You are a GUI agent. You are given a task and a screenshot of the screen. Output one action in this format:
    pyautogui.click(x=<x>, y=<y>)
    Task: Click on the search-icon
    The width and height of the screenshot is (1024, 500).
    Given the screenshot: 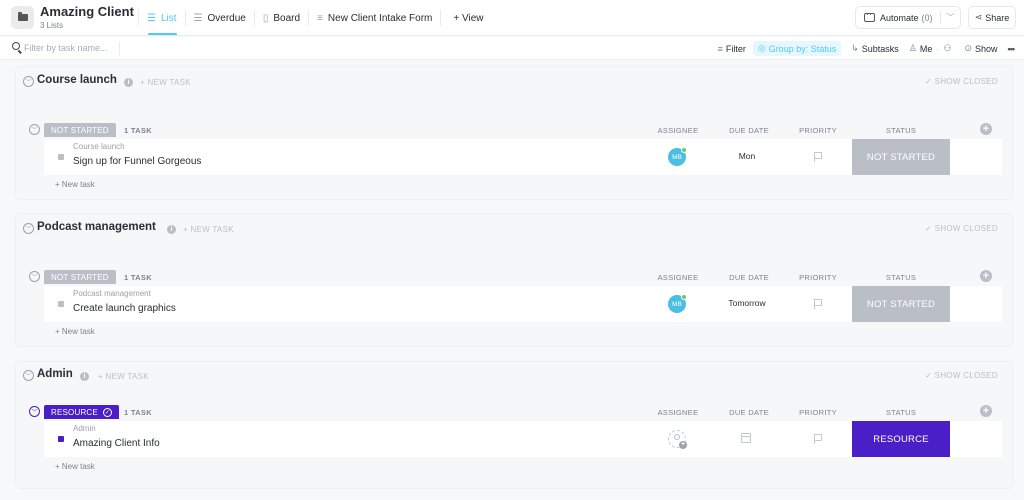 What is the action you would take?
    pyautogui.click(x=16, y=46)
    